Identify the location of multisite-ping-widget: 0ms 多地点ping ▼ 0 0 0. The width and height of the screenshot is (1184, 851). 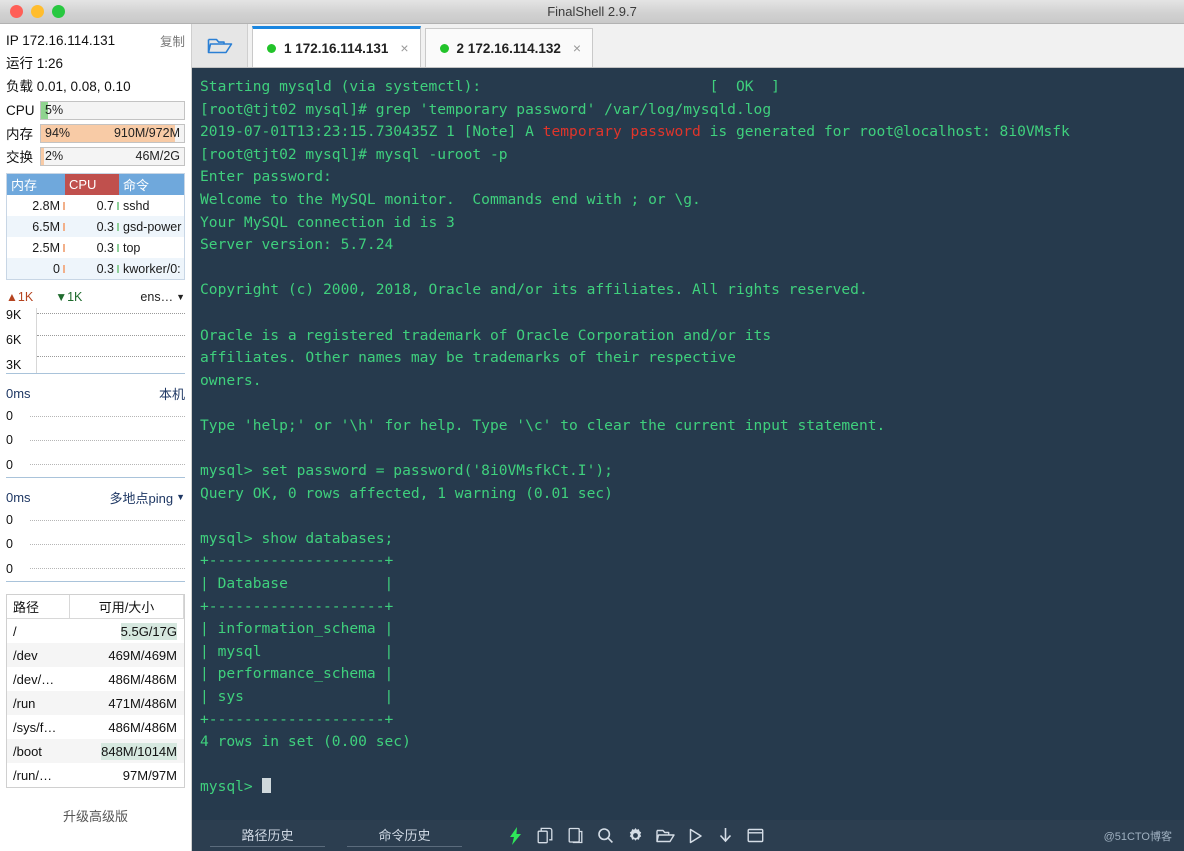
(95, 535).